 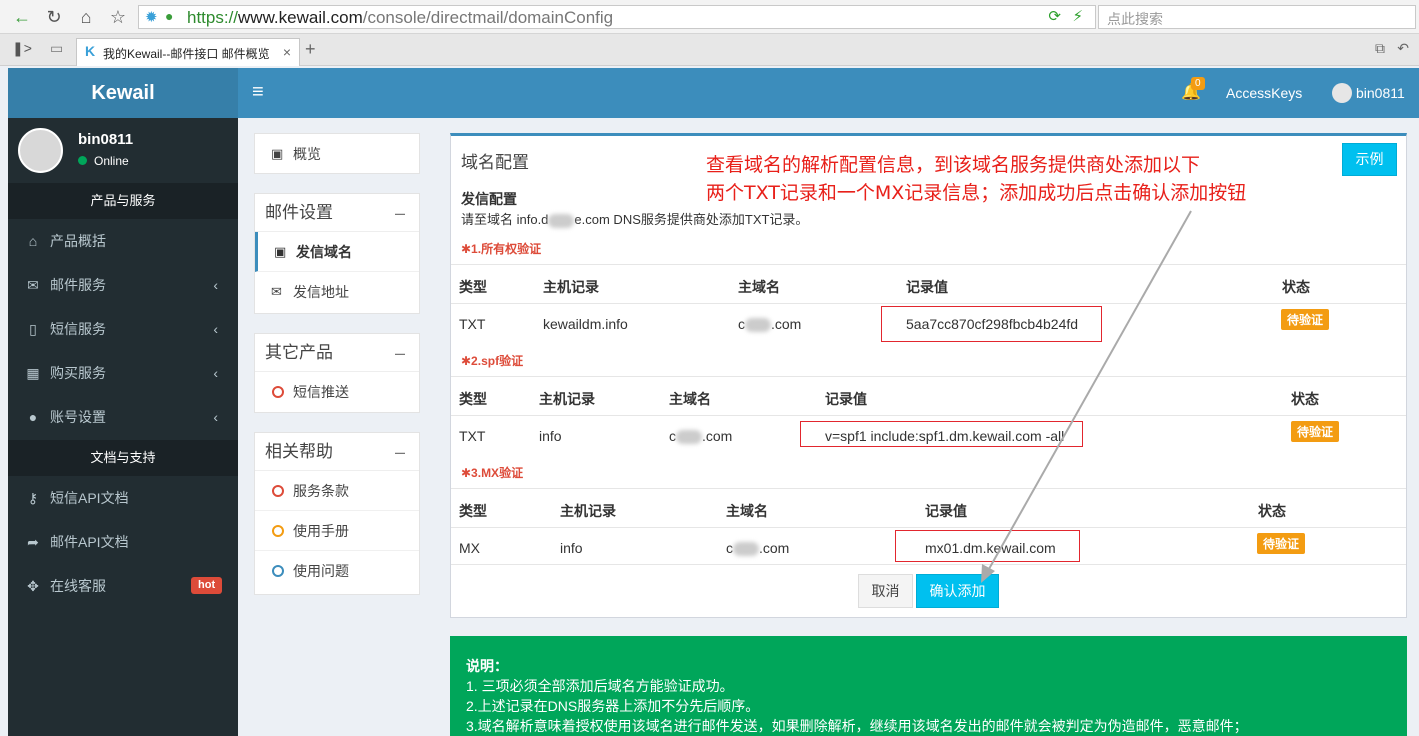 I want to click on browser-tab: K 我的Kewail--邮件接口 邮件概览 ×, so click(x=188, y=52).